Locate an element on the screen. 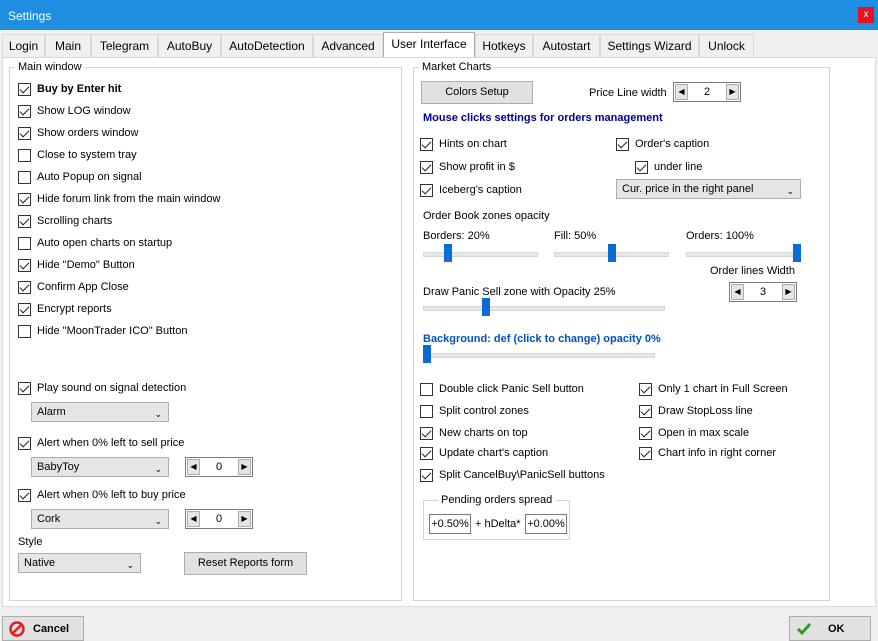 The image size is (878, 641). alert-sell-checkbox: Alert when 0% left to sell price is located at coordinates (101, 443).